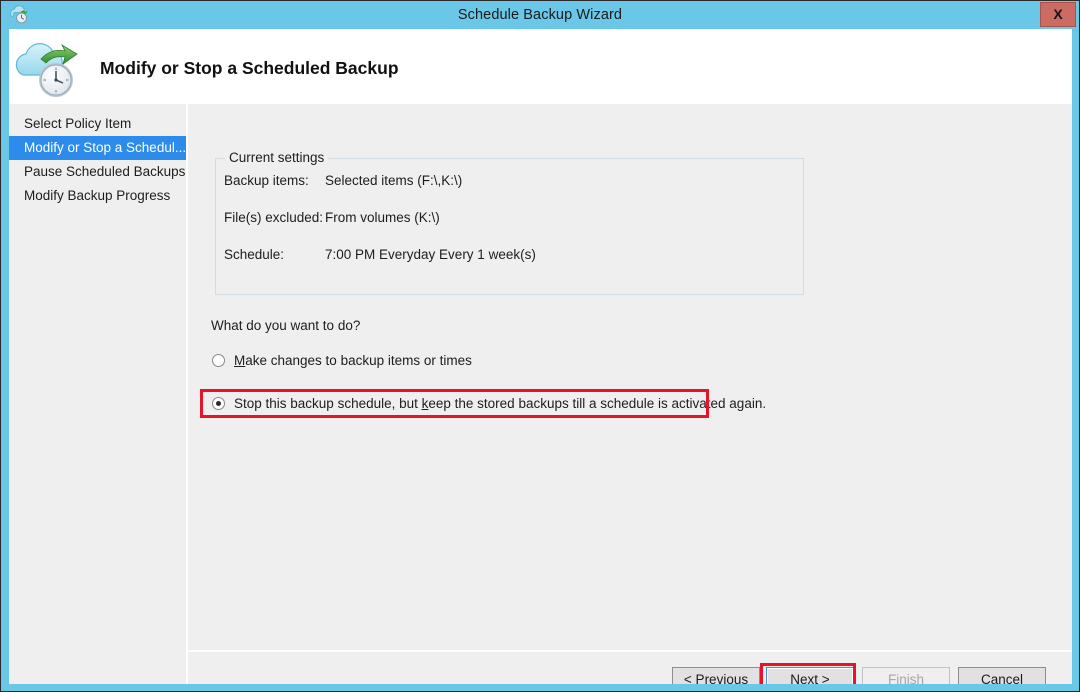  What do you see at coordinates (277, 157) in the screenshot?
I see `current-settings-legend: Current settings` at bounding box center [277, 157].